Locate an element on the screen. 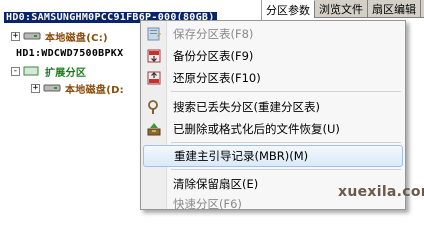  tab-browse-files: 浏览文件 is located at coordinates (341, 9).